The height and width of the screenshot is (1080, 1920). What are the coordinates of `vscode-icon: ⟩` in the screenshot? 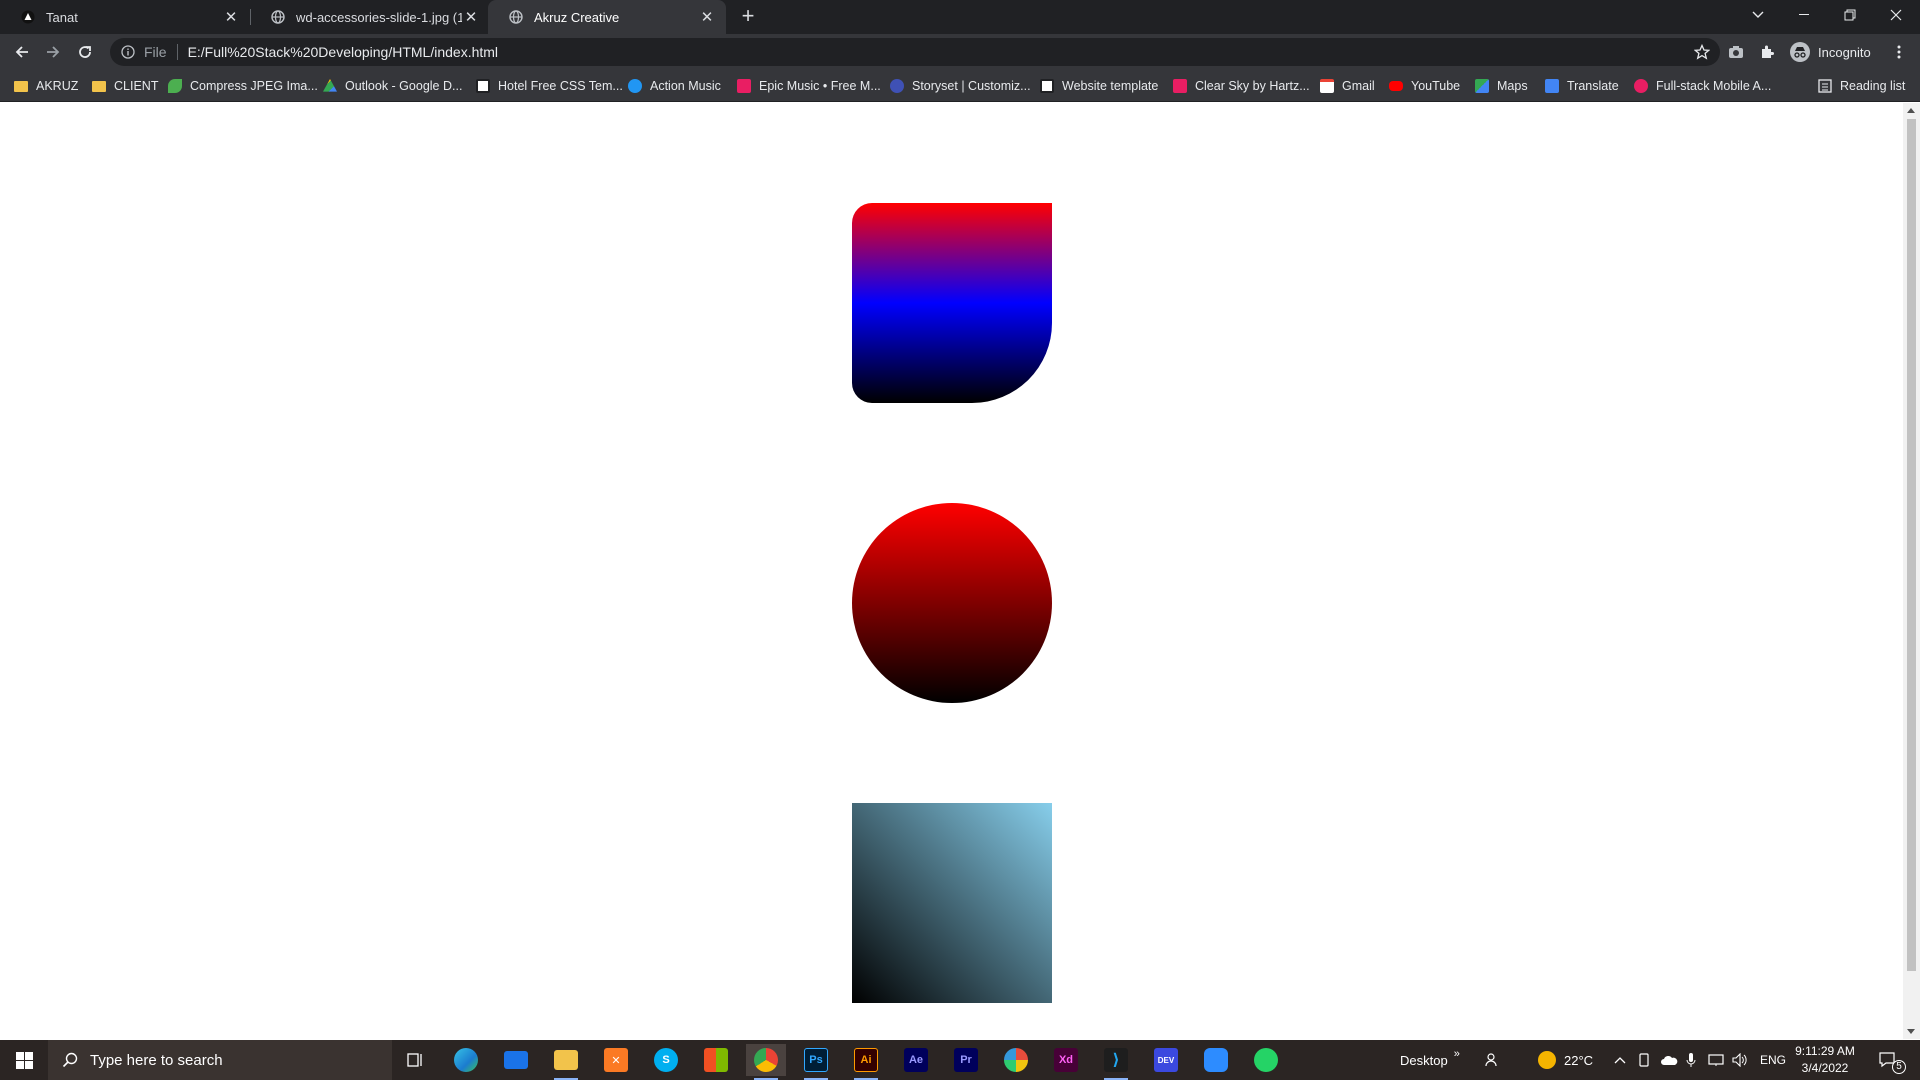 It's located at (1116, 1062).